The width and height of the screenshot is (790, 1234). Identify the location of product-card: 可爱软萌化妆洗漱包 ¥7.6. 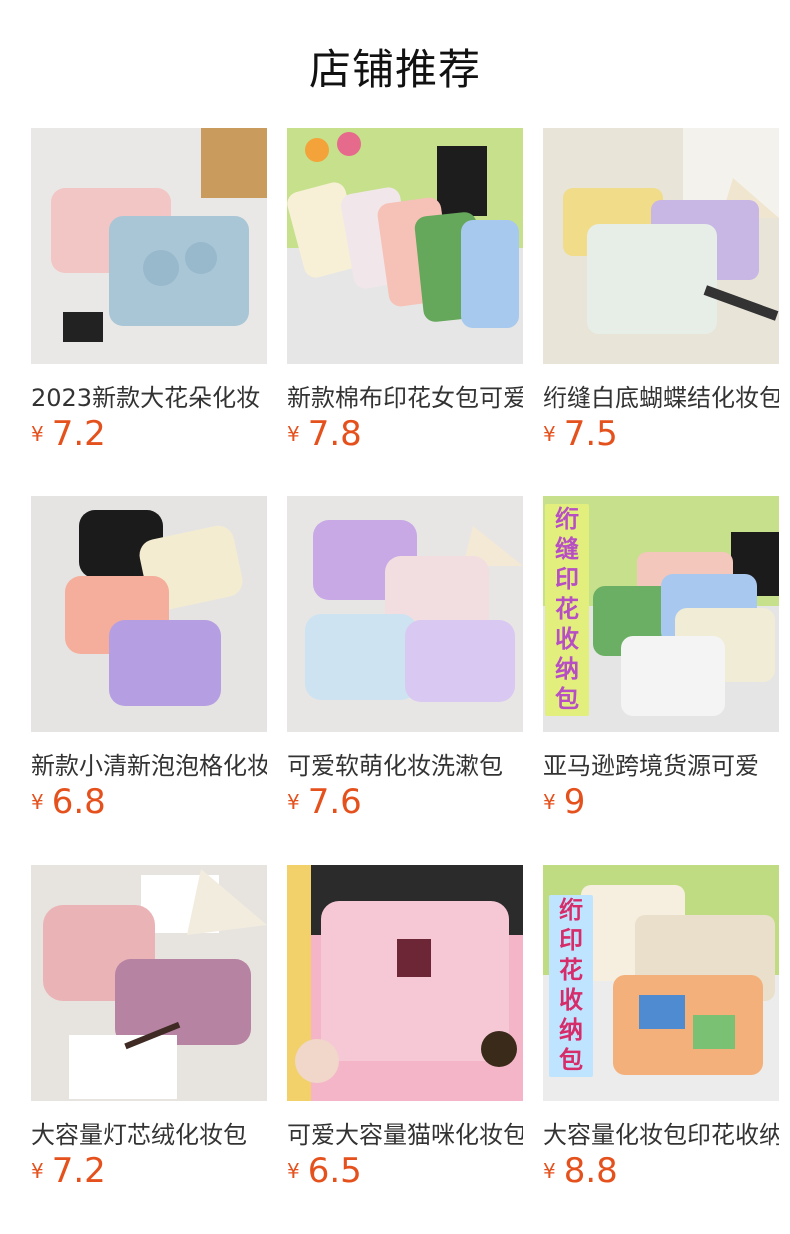
(405, 661).